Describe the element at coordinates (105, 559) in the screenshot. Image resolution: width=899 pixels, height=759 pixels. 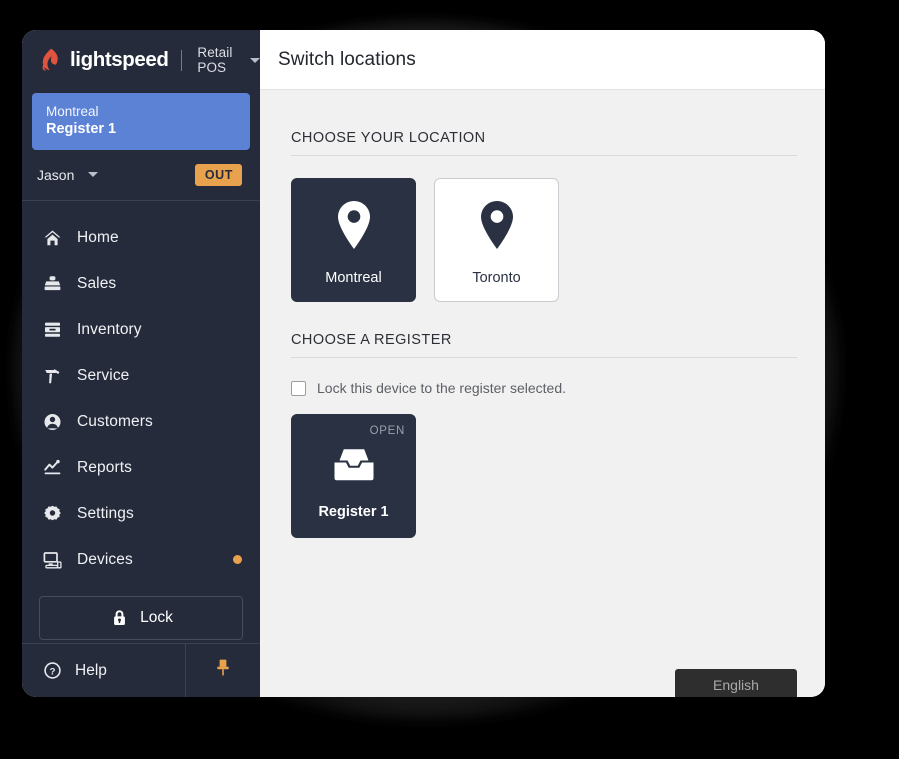
I see `sidebar-item-label: Devices` at that location.